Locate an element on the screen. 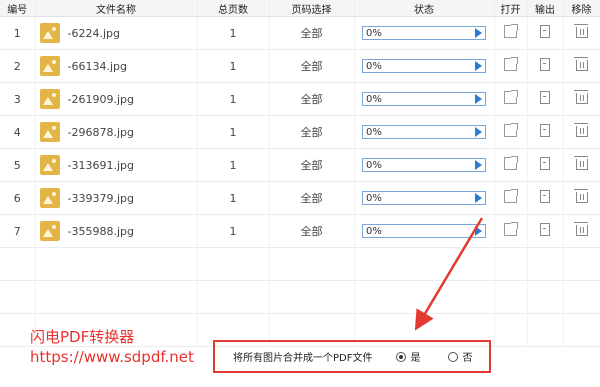 Image resolution: width=600 pixels, height=387 pixels. table-row: 3 -261909.jpg 1 全部 0% is located at coordinates (300, 99).